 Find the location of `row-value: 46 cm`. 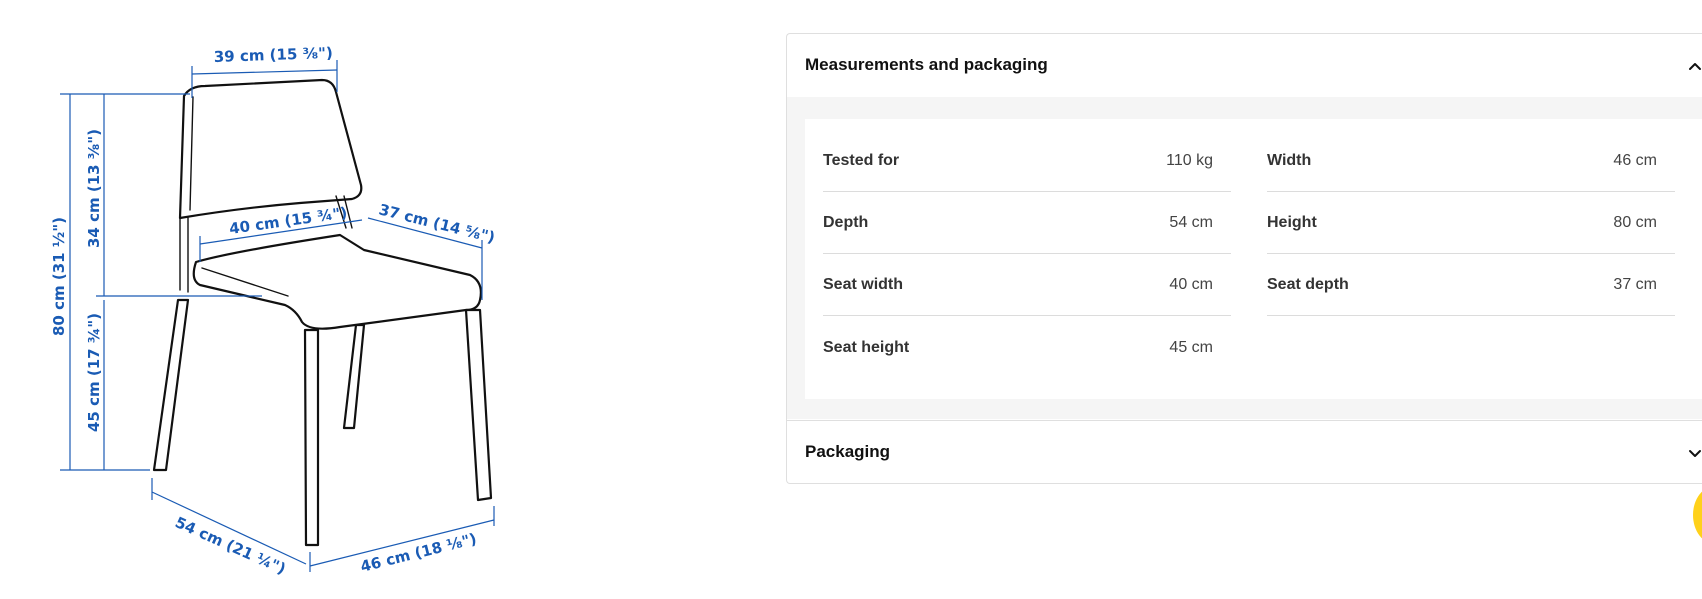

row-value: 46 cm is located at coordinates (1635, 160).